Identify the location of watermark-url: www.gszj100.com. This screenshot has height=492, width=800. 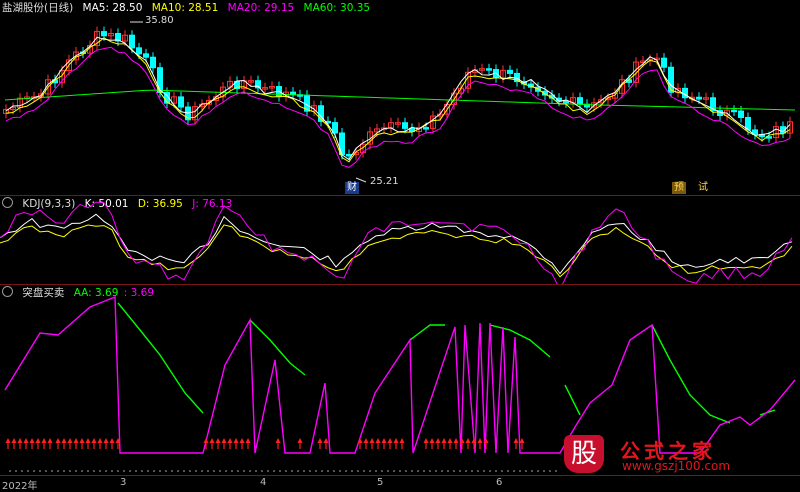
(676, 466).